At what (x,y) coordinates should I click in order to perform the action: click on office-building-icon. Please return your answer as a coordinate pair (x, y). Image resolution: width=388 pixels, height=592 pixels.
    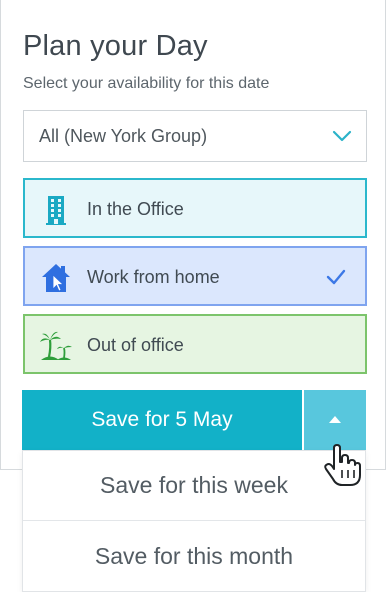
    Looking at the image, I should click on (56, 210).